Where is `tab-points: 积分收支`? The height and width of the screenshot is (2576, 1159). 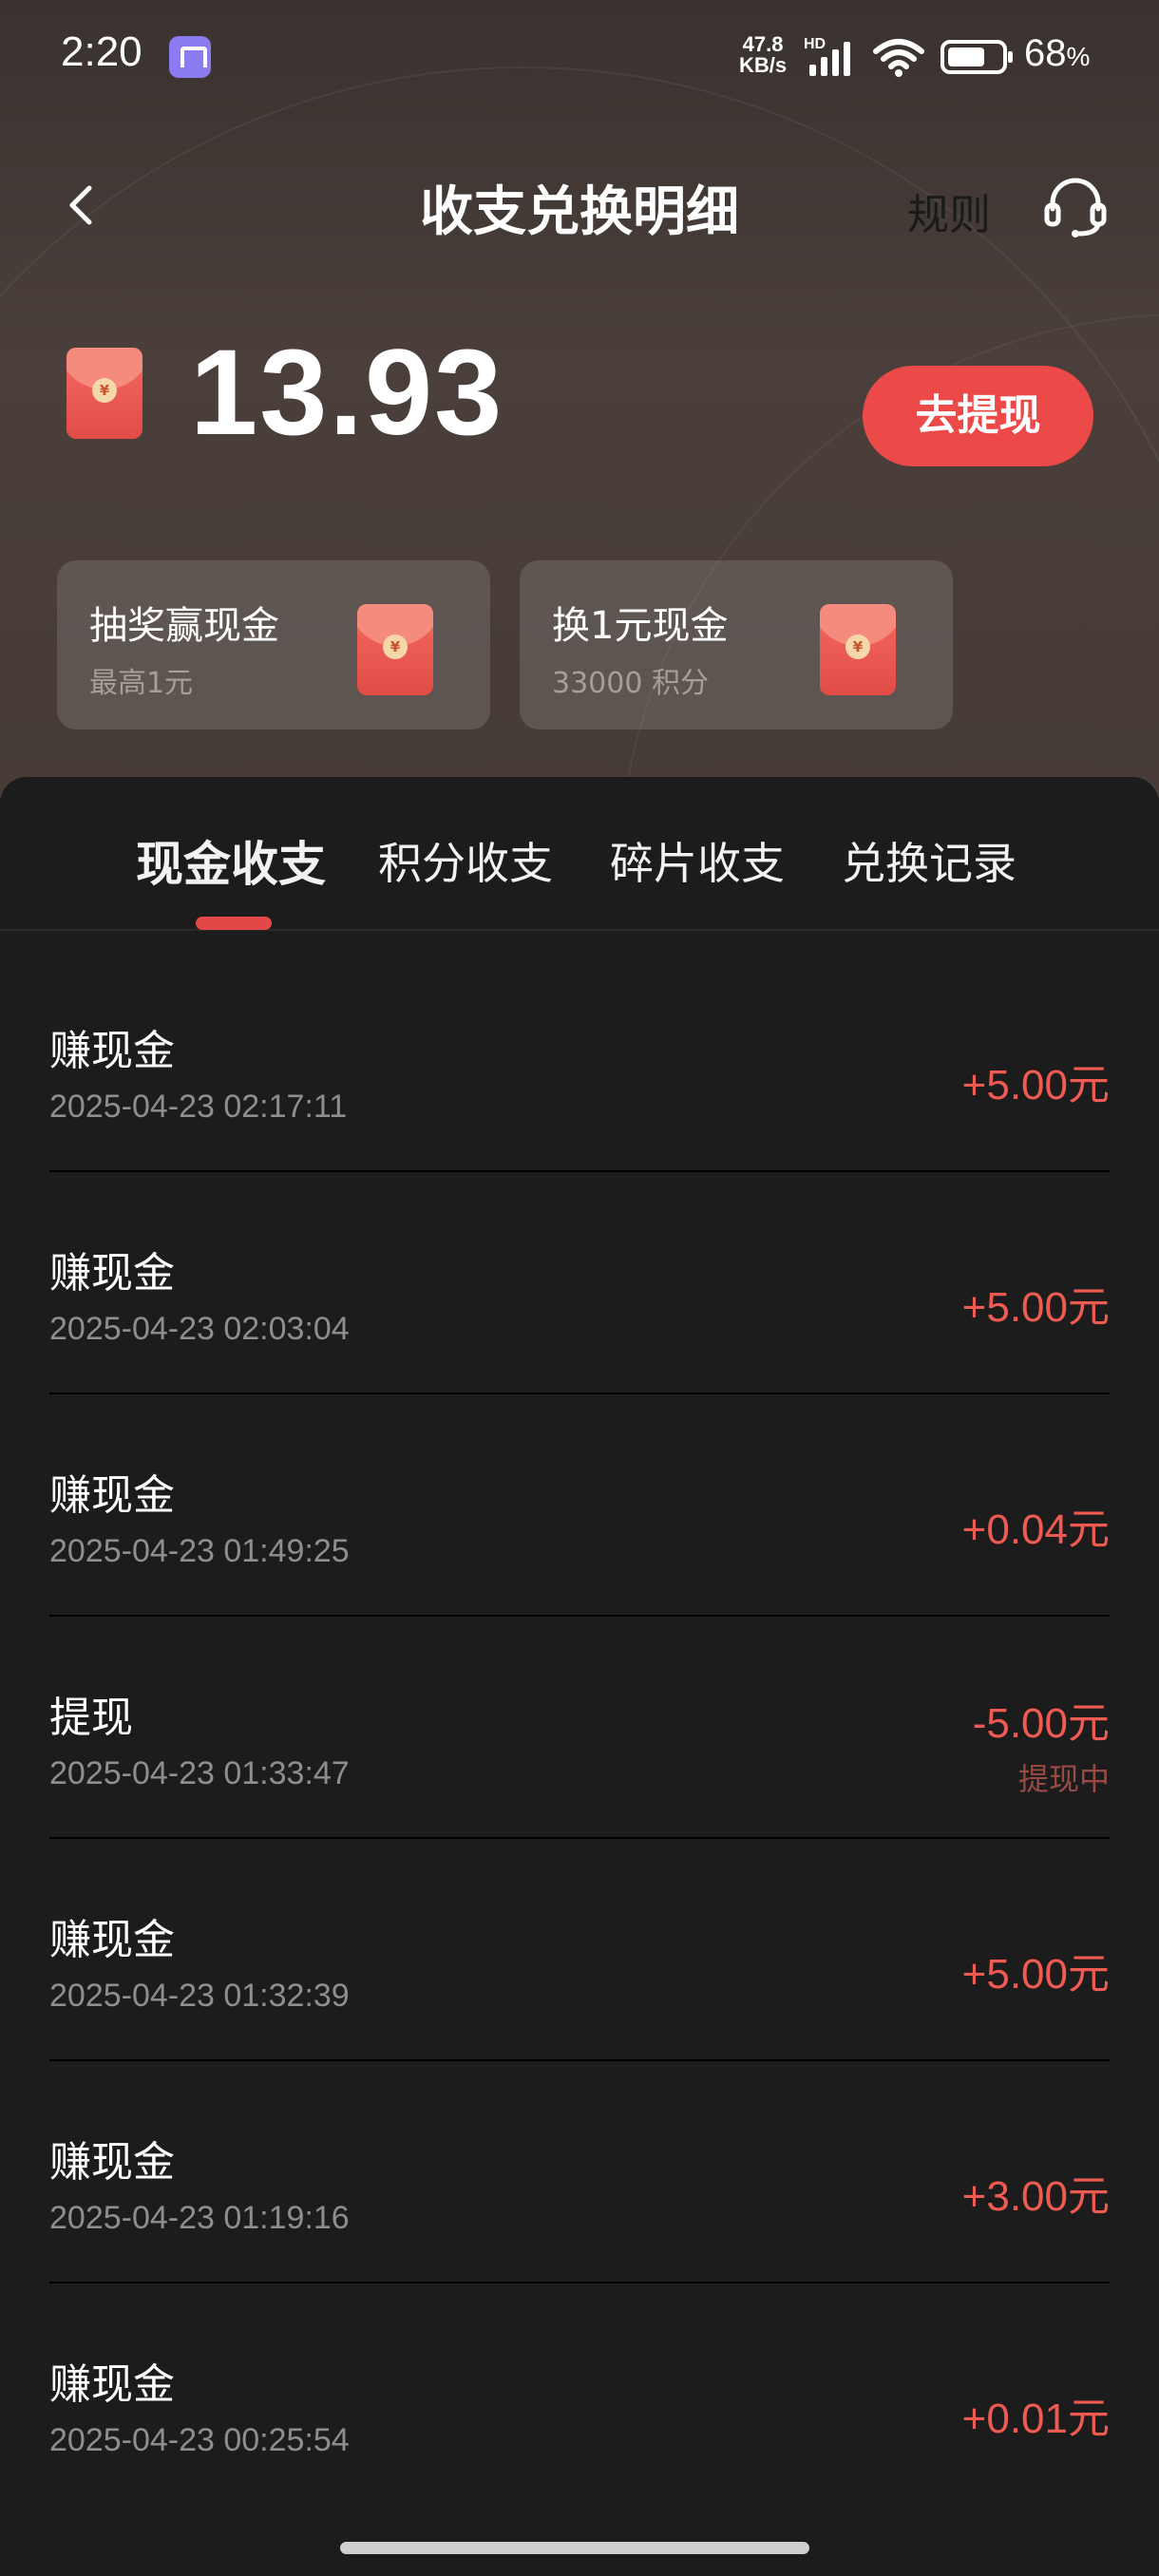
tab-points: 积分收支 is located at coordinates (465, 860).